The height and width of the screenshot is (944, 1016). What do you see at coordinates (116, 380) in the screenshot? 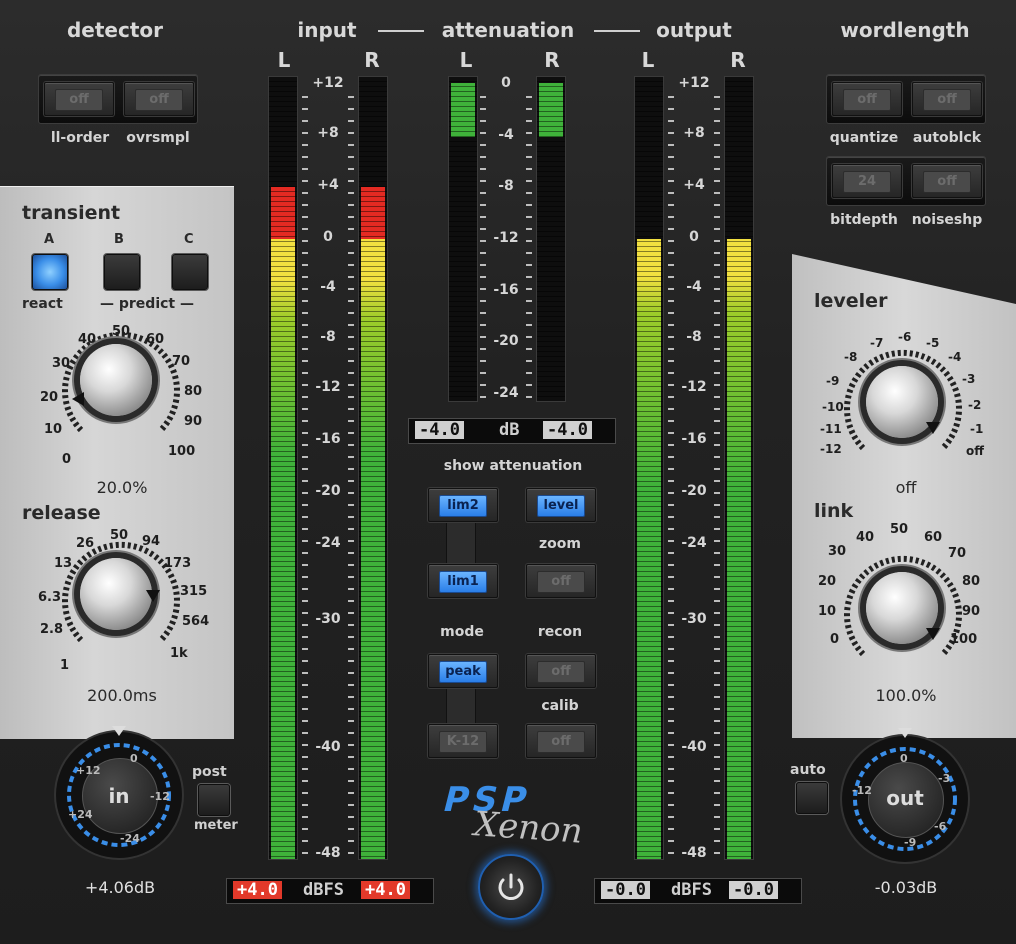
I see `transient-knob` at bounding box center [116, 380].